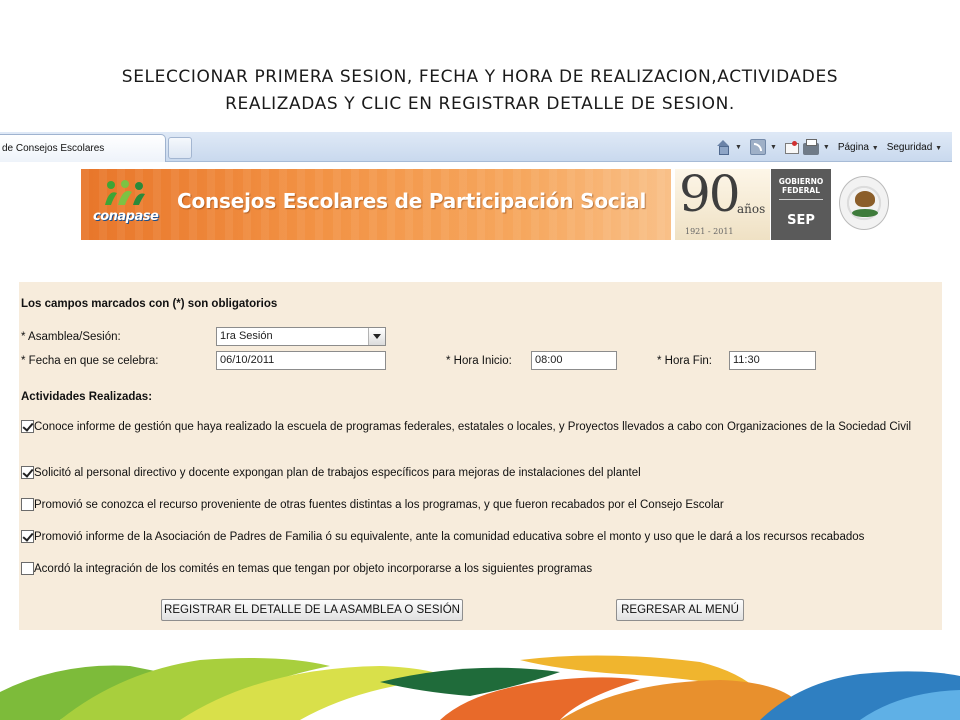 The image size is (960, 720). Describe the element at coordinates (180, 148) in the screenshot. I see `new-tab-button` at that location.